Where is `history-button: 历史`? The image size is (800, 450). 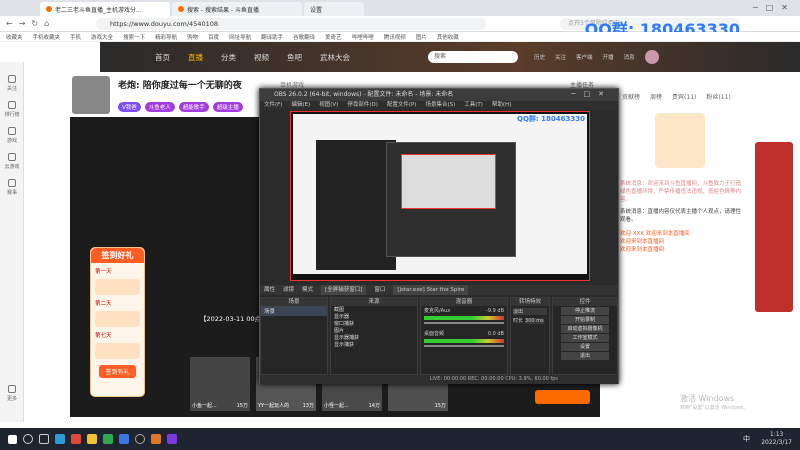
history-button: 历史 is located at coordinates (539, 57).